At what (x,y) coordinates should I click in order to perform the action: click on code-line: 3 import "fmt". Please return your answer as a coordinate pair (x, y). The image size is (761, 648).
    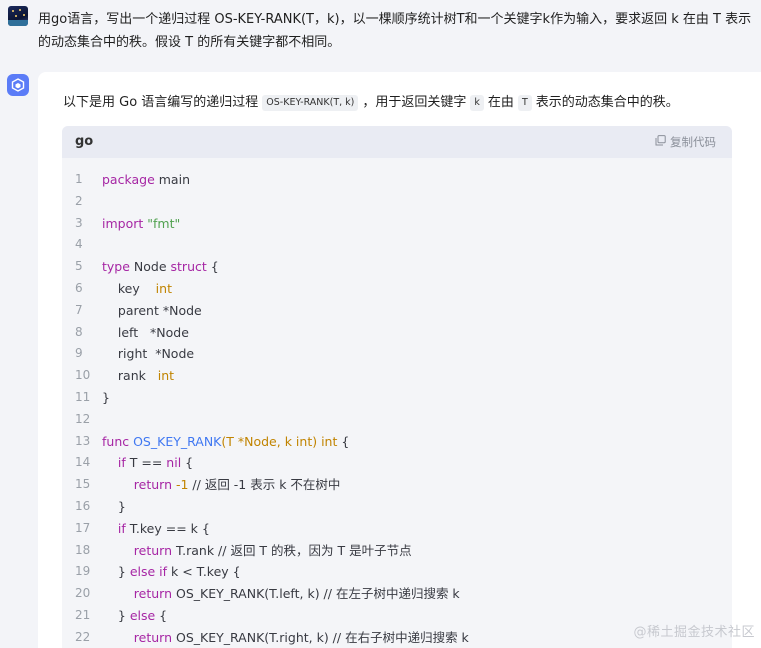
    Looking at the image, I should click on (397, 224).